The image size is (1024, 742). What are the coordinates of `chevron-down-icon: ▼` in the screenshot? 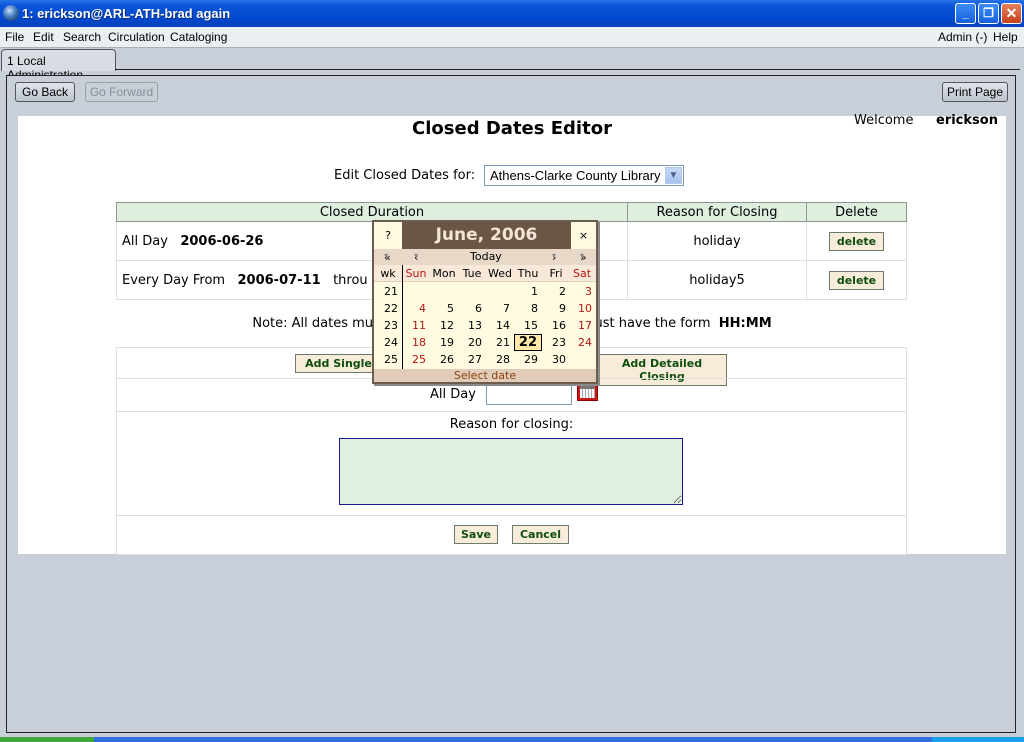 It's located at (673, 175).